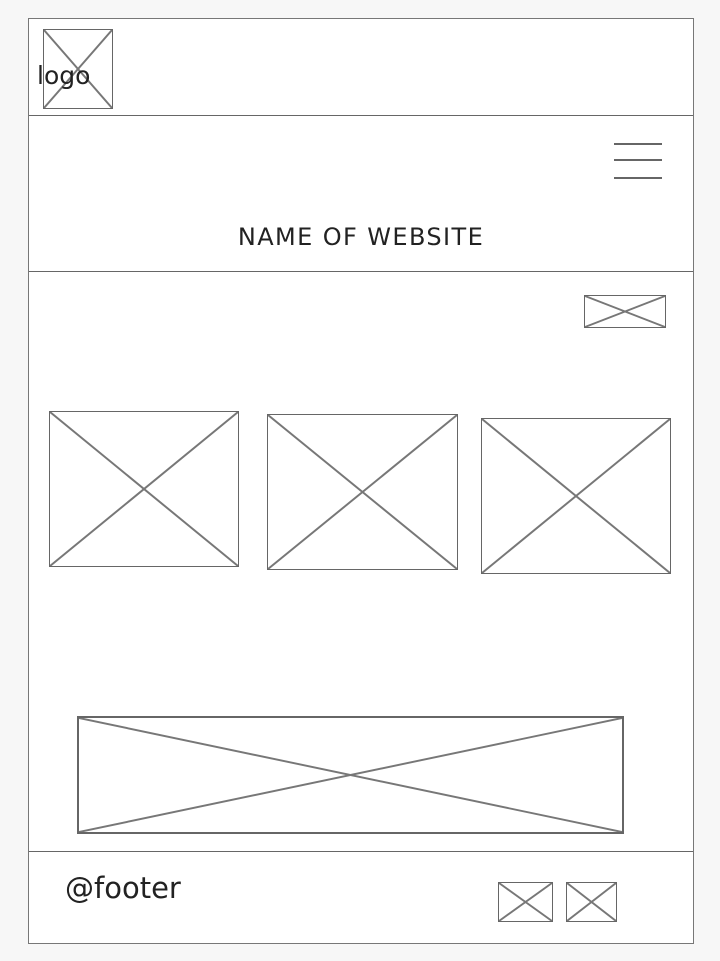  What do you see at coordinates (361, 237) in the screenshot?
I see `site-title: NAME OF WEBSITE` at bounding box center [361, 237].